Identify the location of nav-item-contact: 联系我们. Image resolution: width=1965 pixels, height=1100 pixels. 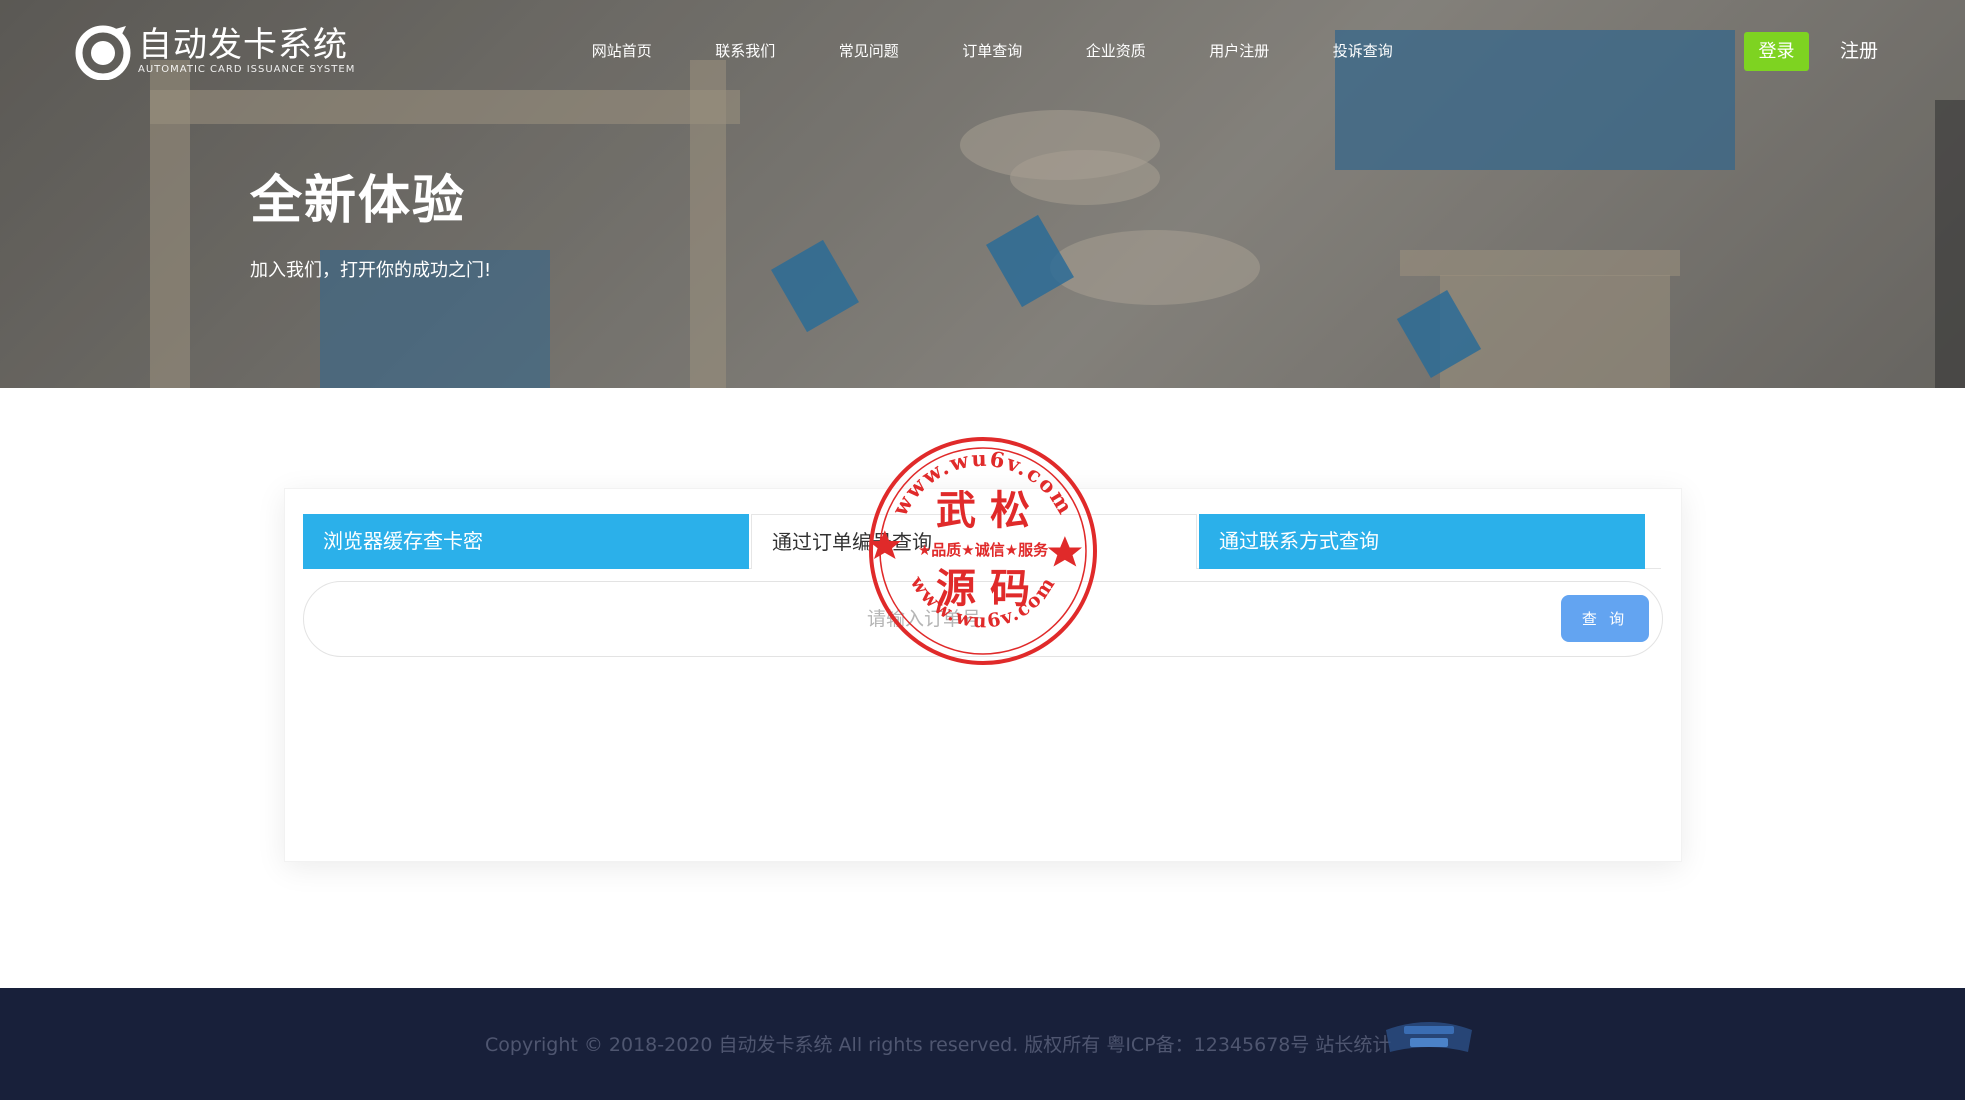
(746, 50).